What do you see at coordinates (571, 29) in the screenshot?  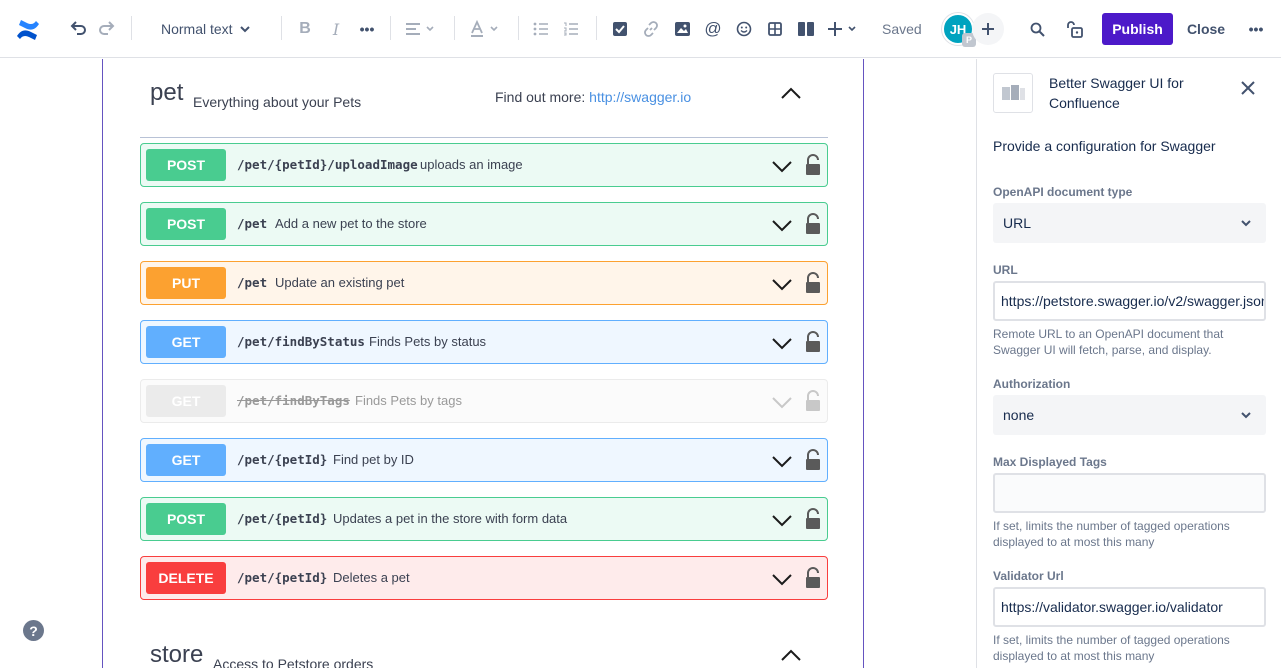 I see `numbered-list-icon` at bounding box center [571, 29].